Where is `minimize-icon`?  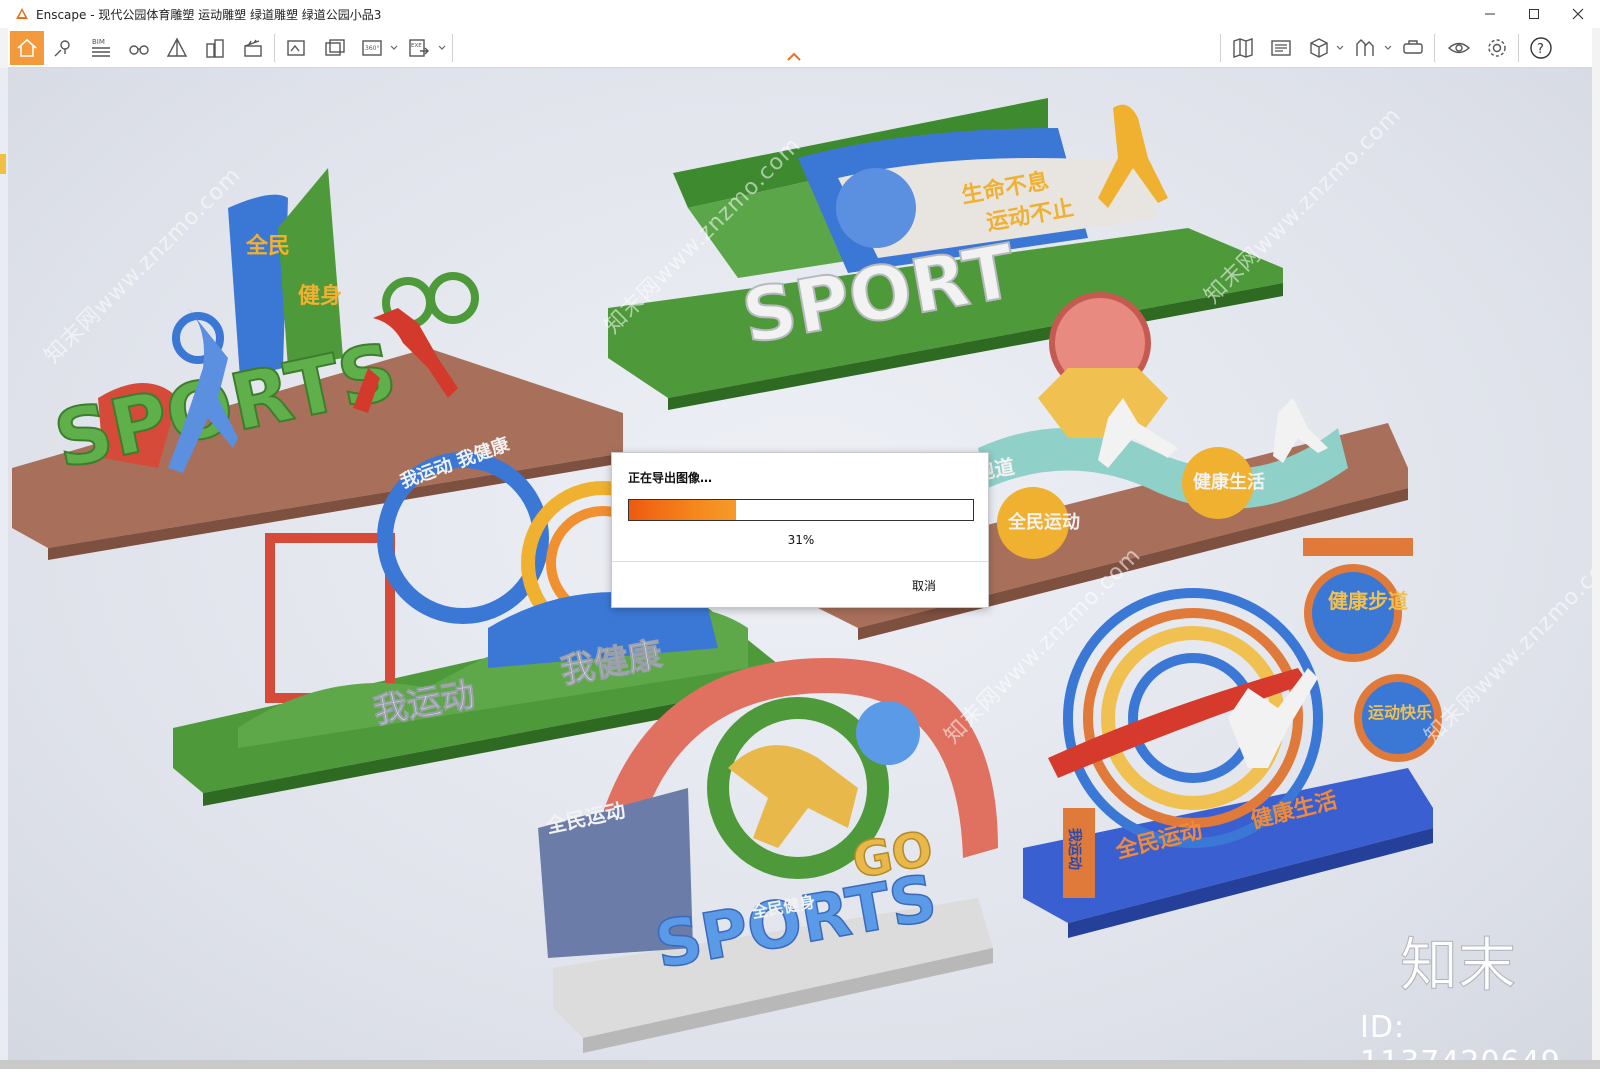
minimize-icon is located at coordinates (1490, 14).